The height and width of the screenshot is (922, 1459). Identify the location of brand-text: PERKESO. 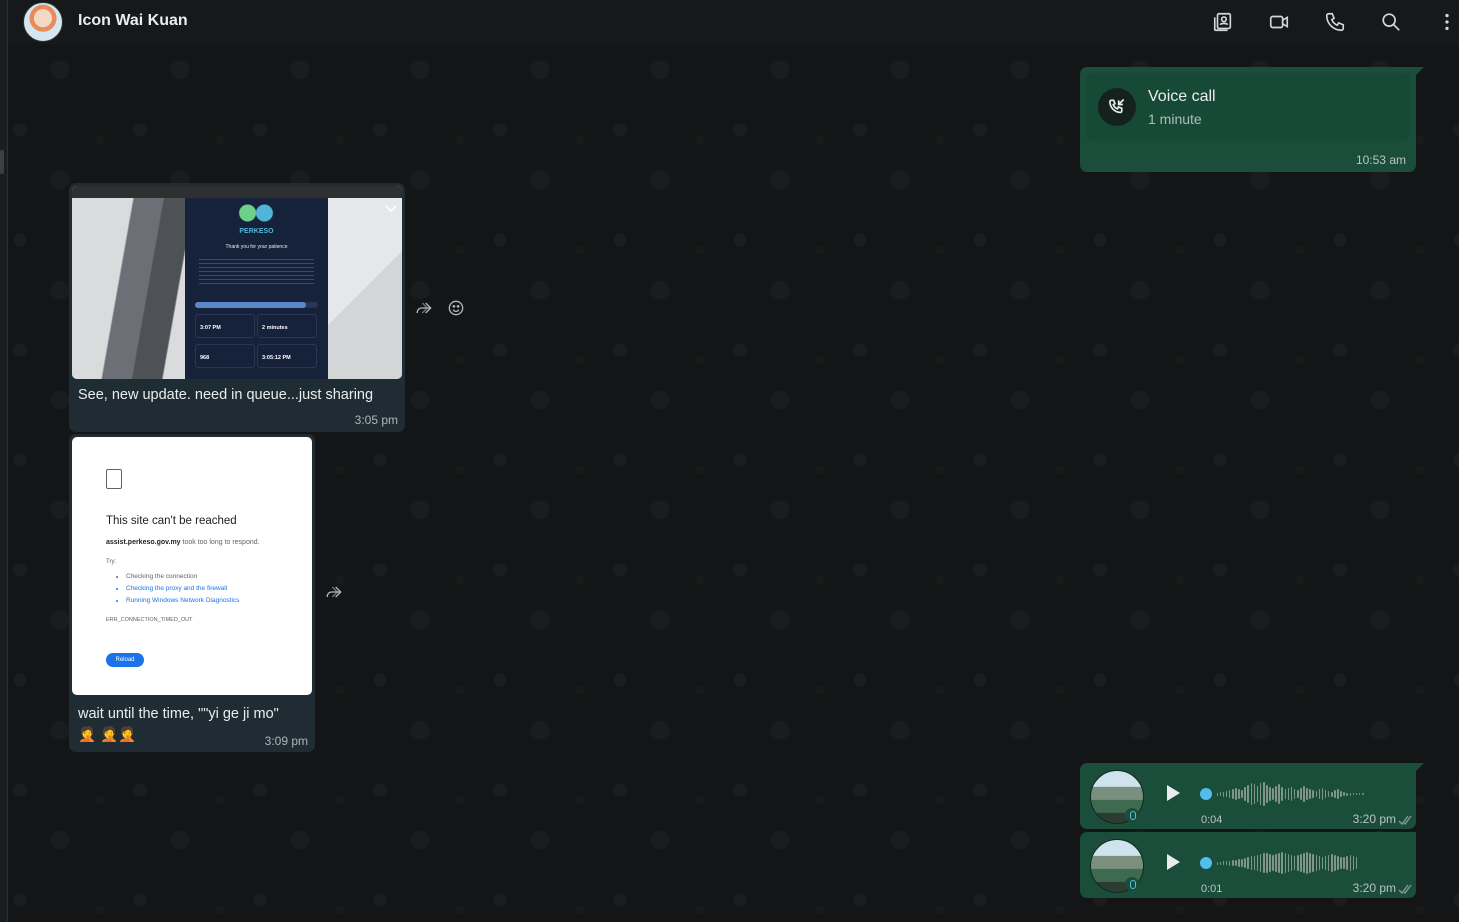
(256, 231).